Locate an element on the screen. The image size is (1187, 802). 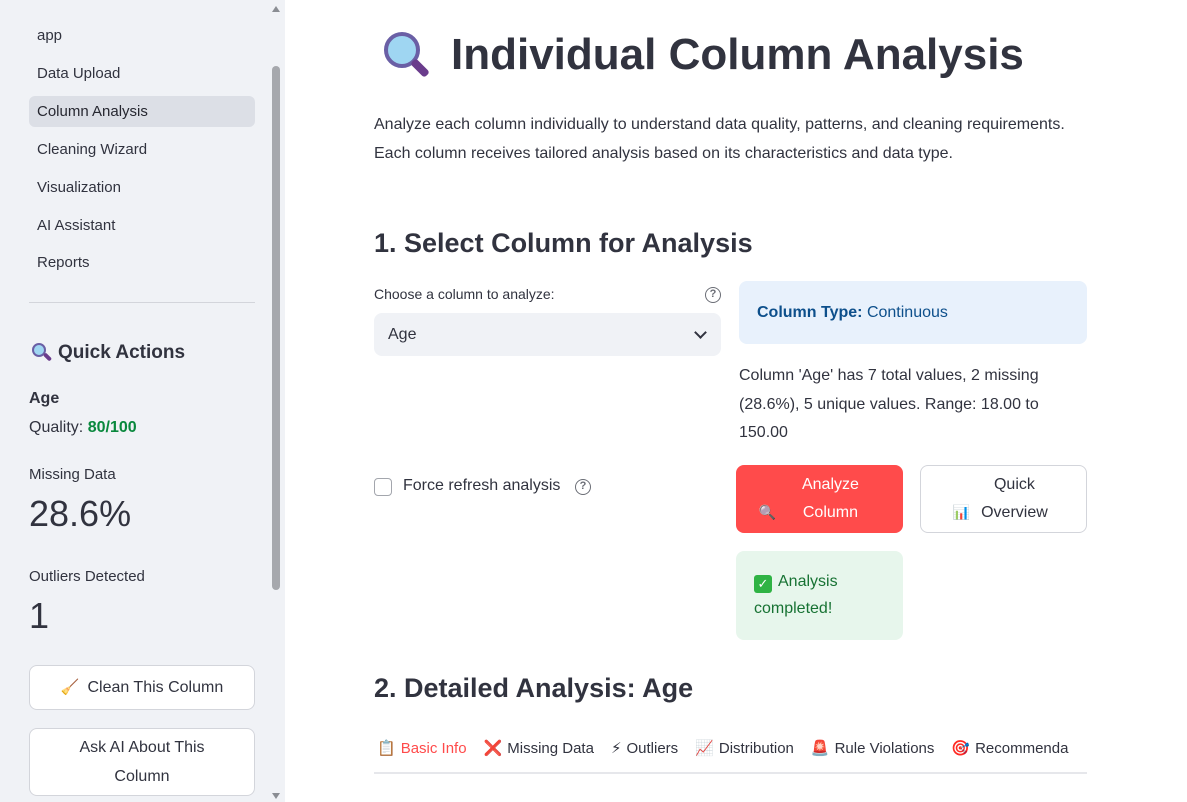
scrollbar-thumb is located at coordinates (276, 328).